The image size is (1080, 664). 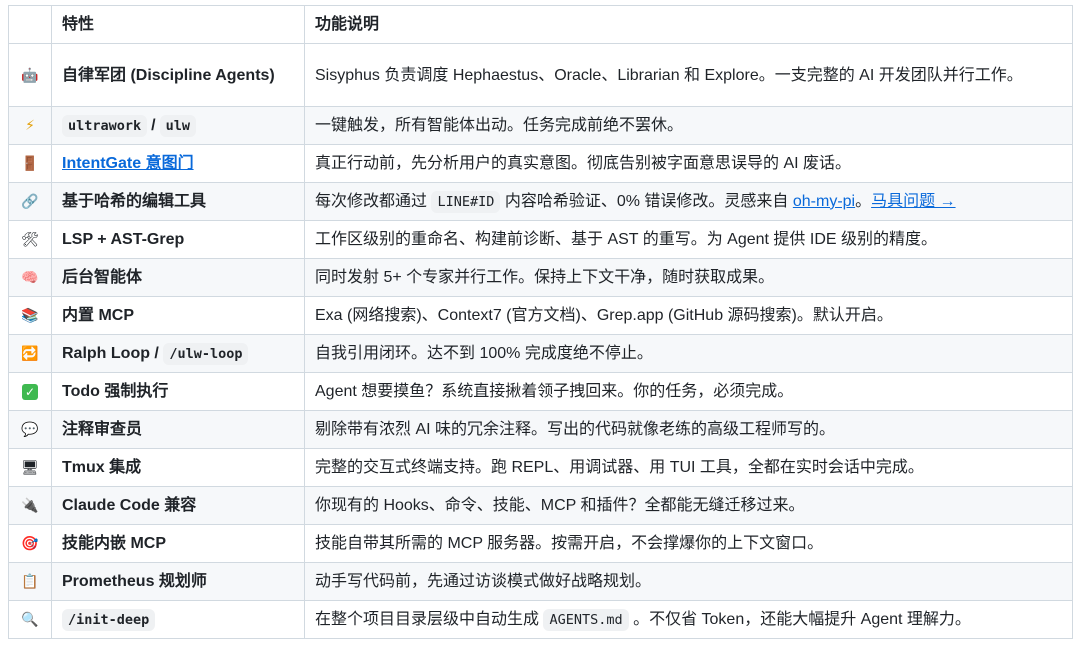 I want to click on feature-description: 真正行动前，先分析用户的真实意图。彻底告别被字面意思误导的 AI 废话。, so click(x=688, y=163).